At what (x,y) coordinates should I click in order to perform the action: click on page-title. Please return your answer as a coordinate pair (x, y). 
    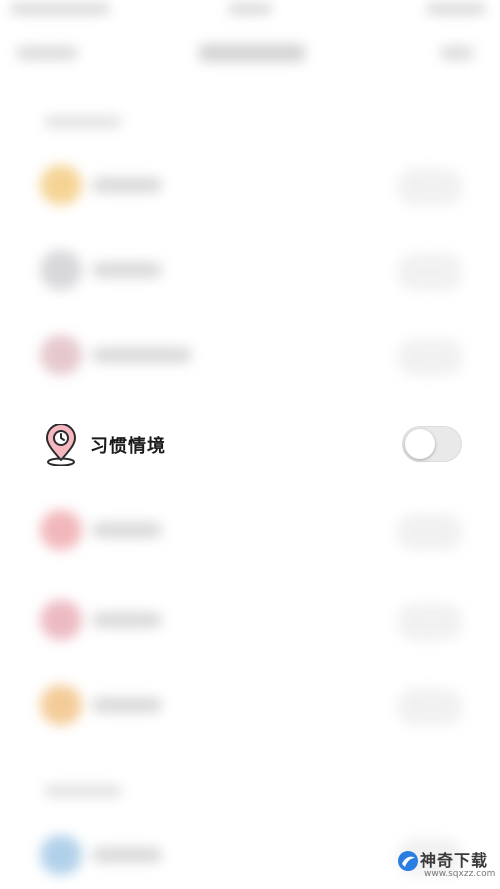
    Looking at the image, I should click on (252, 53).